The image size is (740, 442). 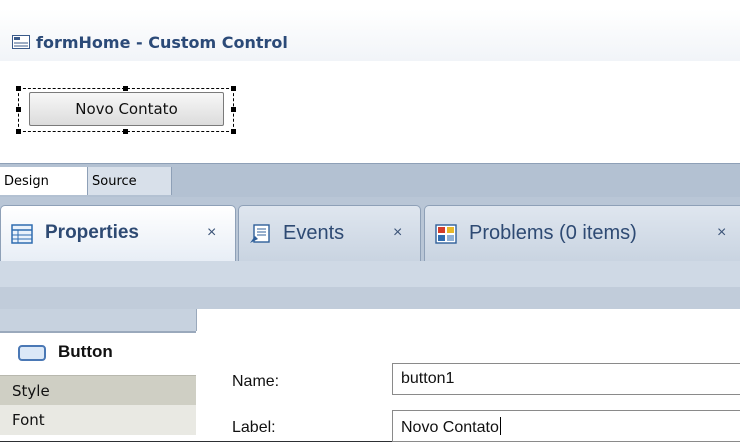 What do you see at coordinates (500, 426) in the screenshot?
I see `text-caret` at bounding box center [500, 426].